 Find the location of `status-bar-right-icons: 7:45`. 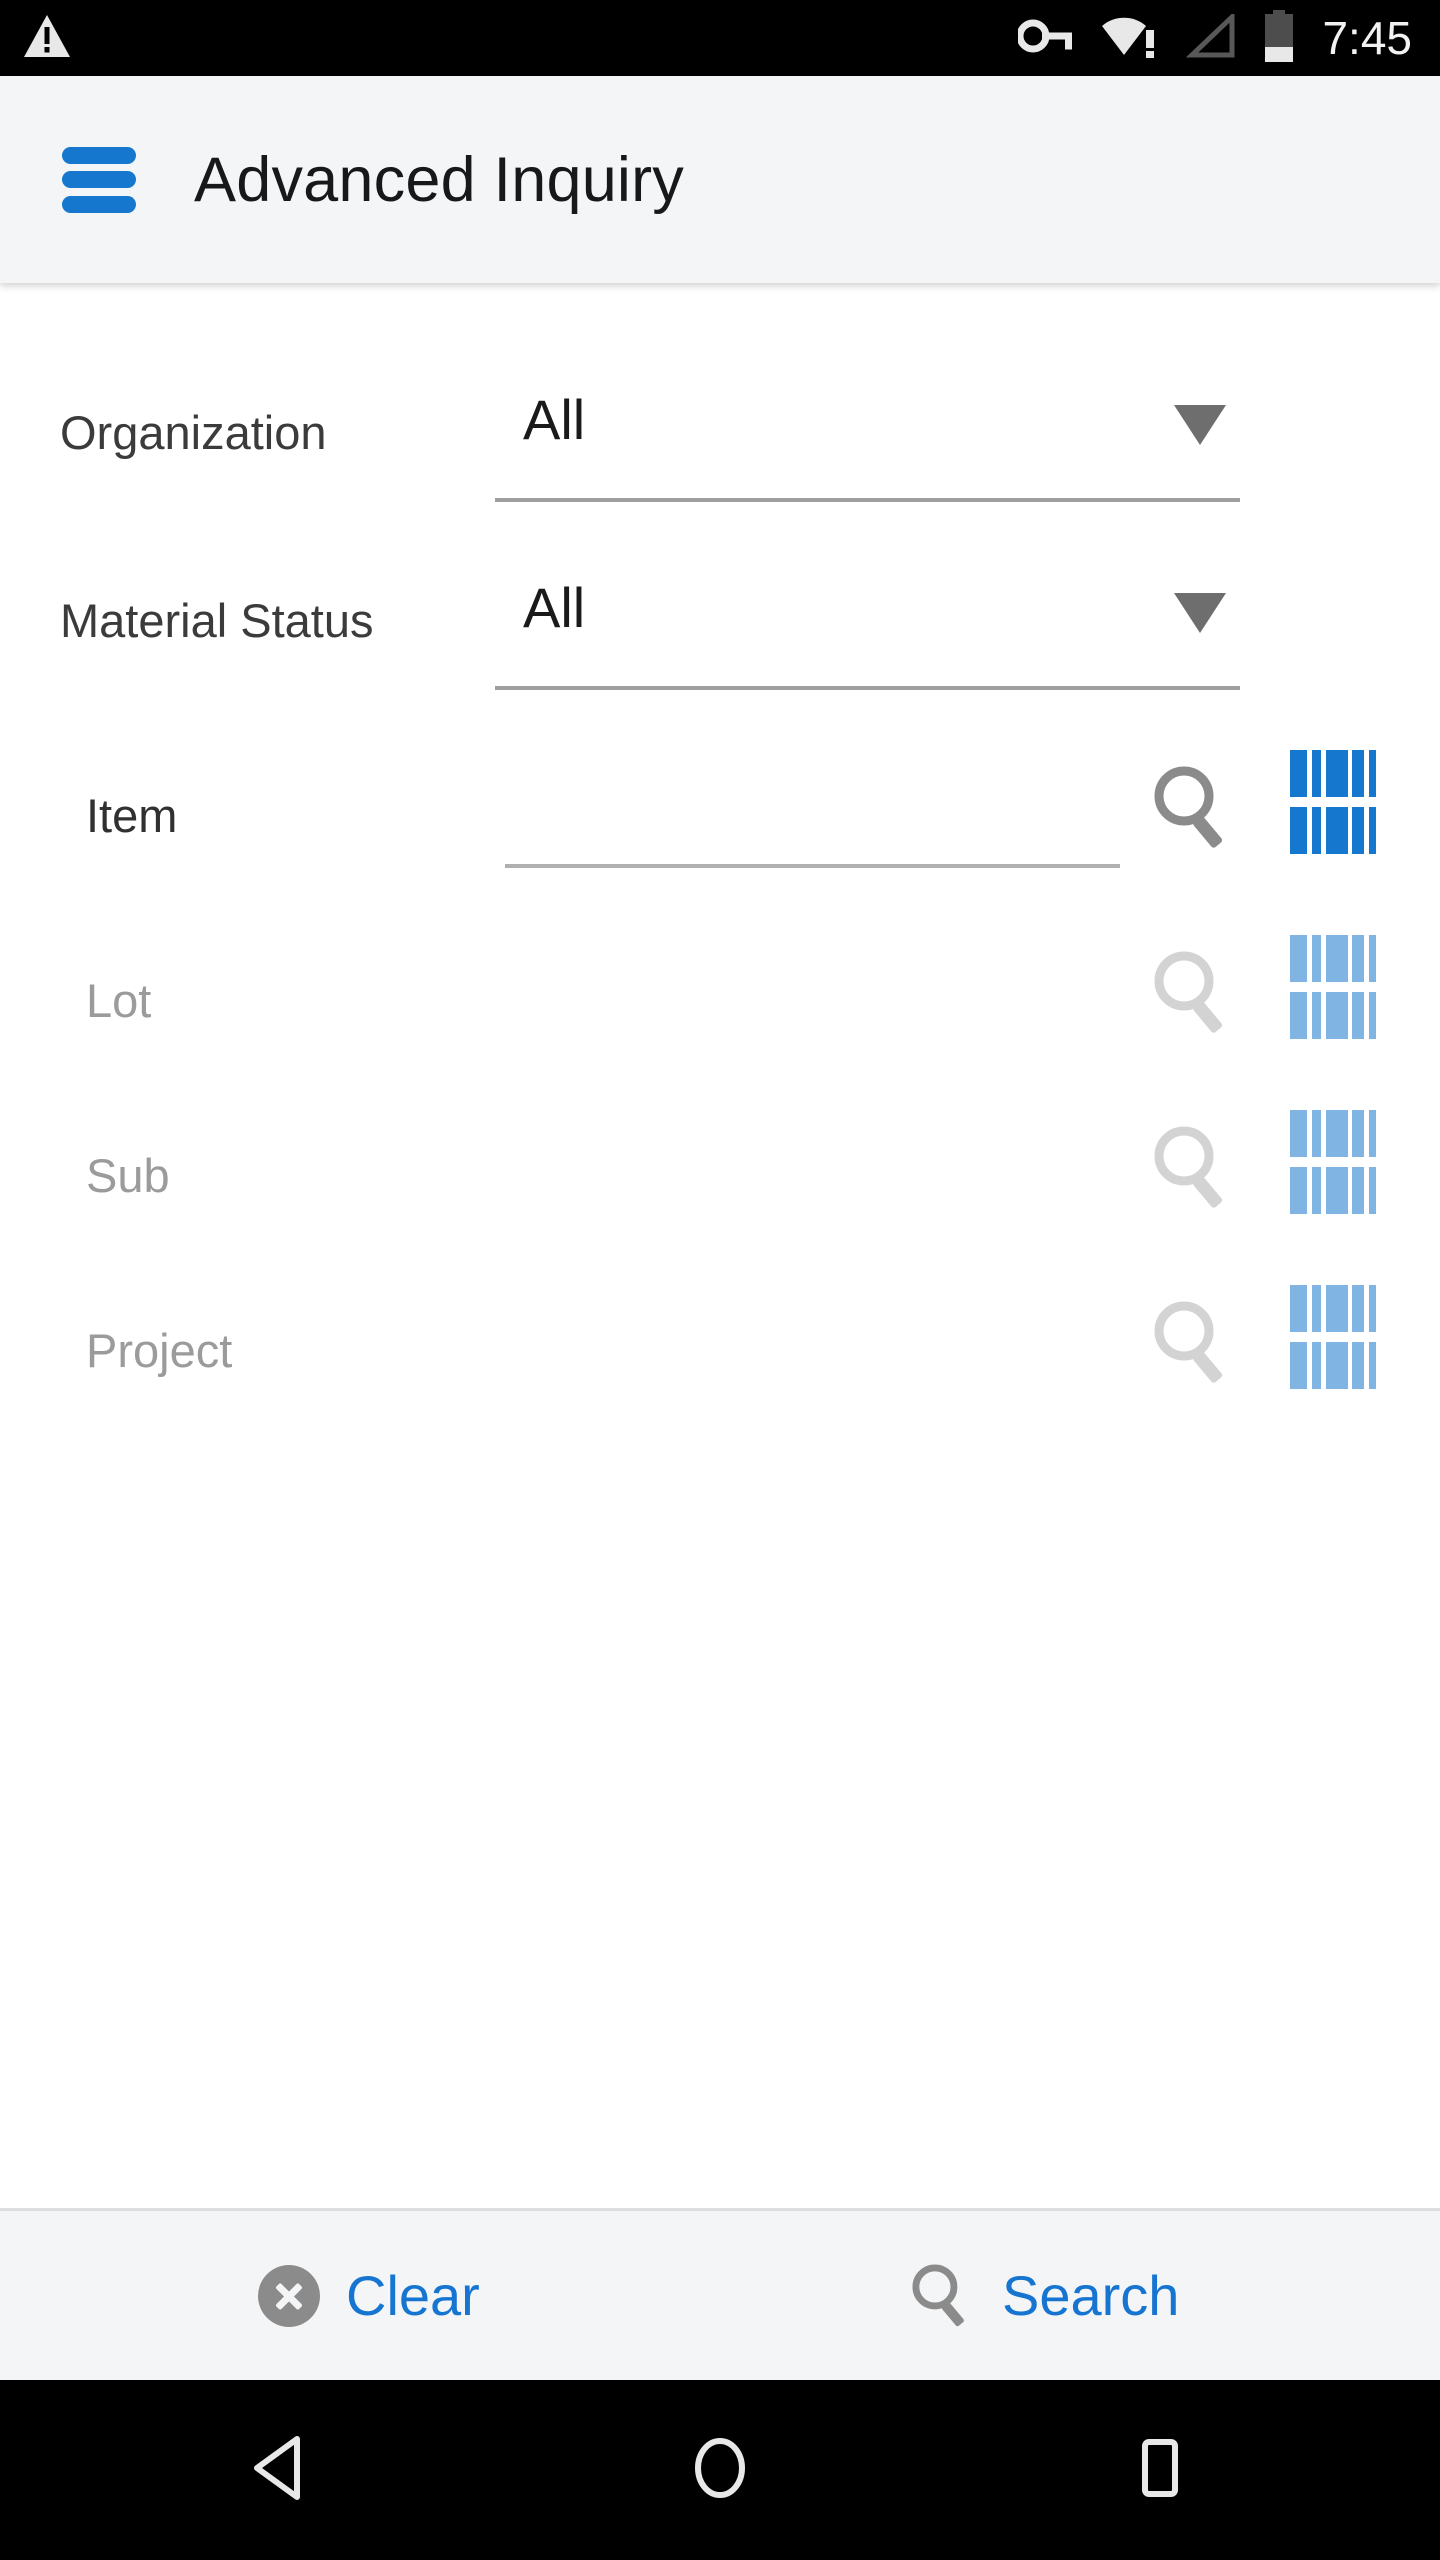

status-bar-right-icons: 7:45 is located at coordinates (1228, 38).